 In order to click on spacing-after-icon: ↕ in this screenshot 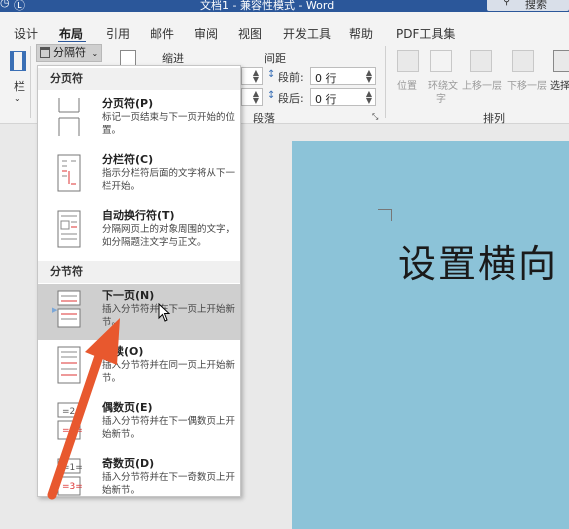, I will do `click(271, 95)`.